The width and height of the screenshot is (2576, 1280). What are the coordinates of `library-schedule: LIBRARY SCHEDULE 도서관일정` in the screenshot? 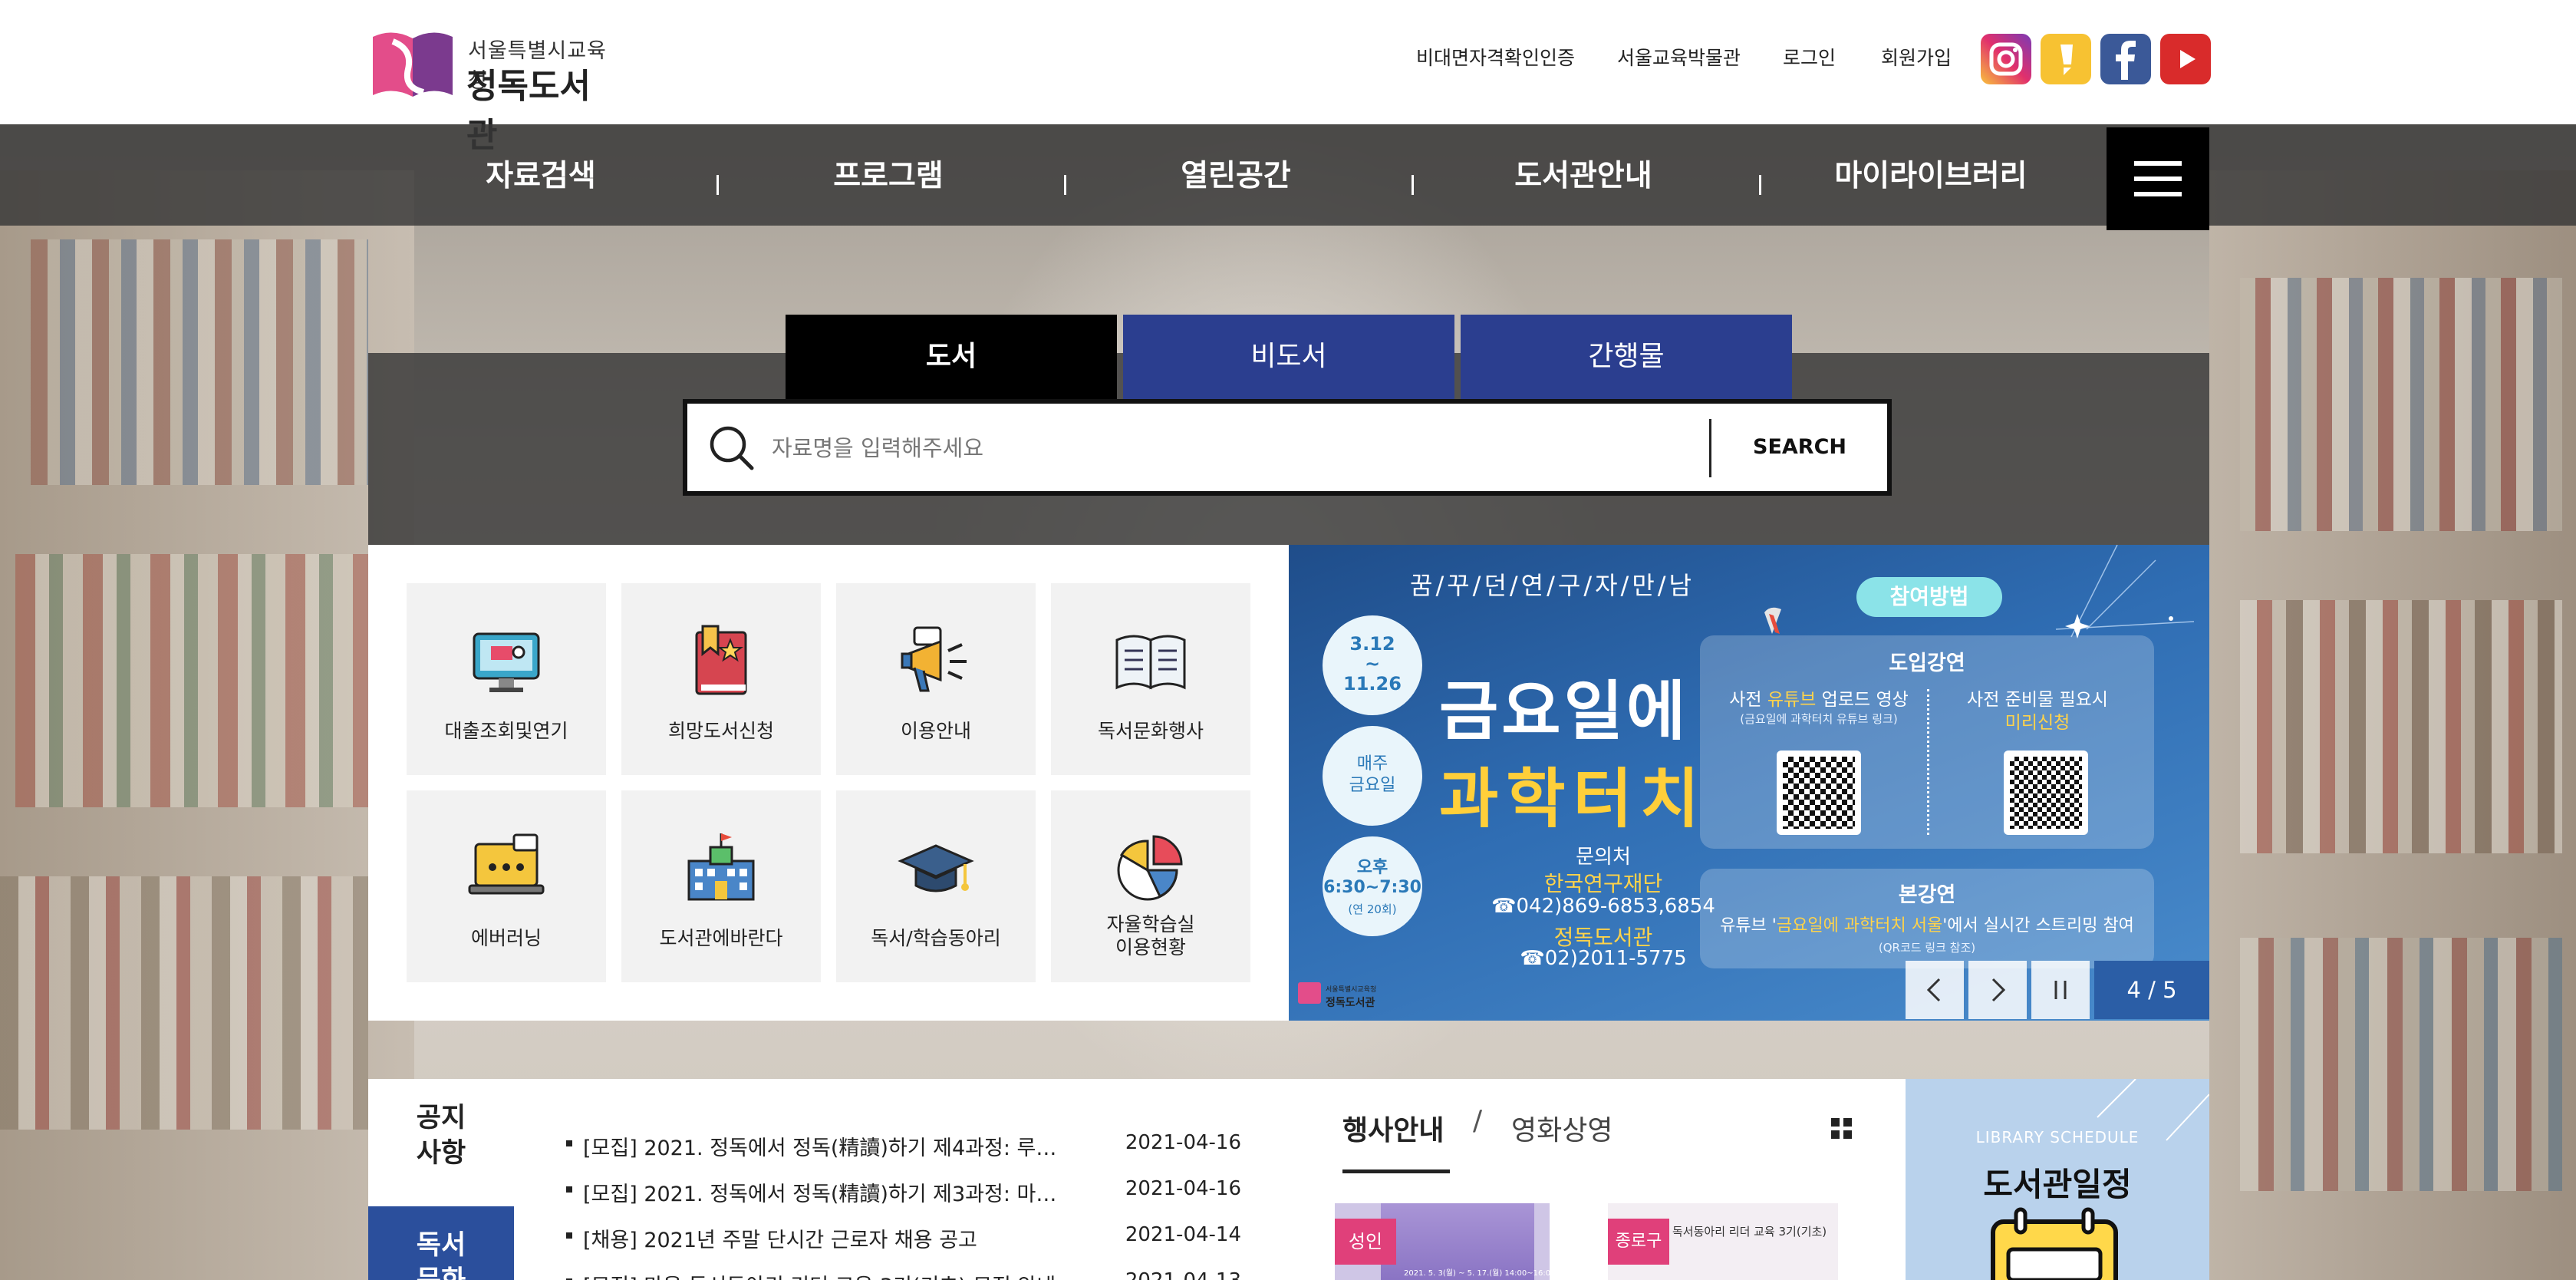 It's located at (2057, 1179).